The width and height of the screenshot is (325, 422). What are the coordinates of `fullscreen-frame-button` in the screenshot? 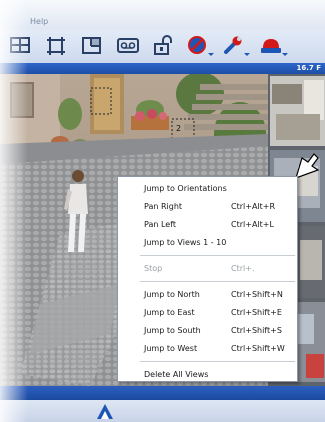 It's located at (56, 46).